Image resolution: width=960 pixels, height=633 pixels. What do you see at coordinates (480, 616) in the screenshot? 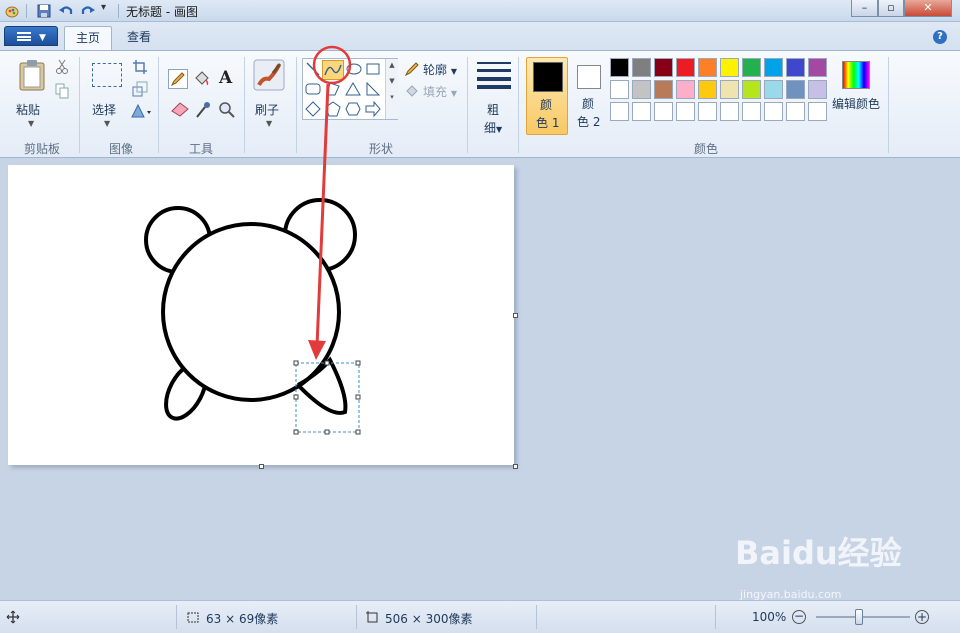
I see `status-bar: 63 × 69像素 506 × 300像素 100% − +` at bounding box center [480, 616].